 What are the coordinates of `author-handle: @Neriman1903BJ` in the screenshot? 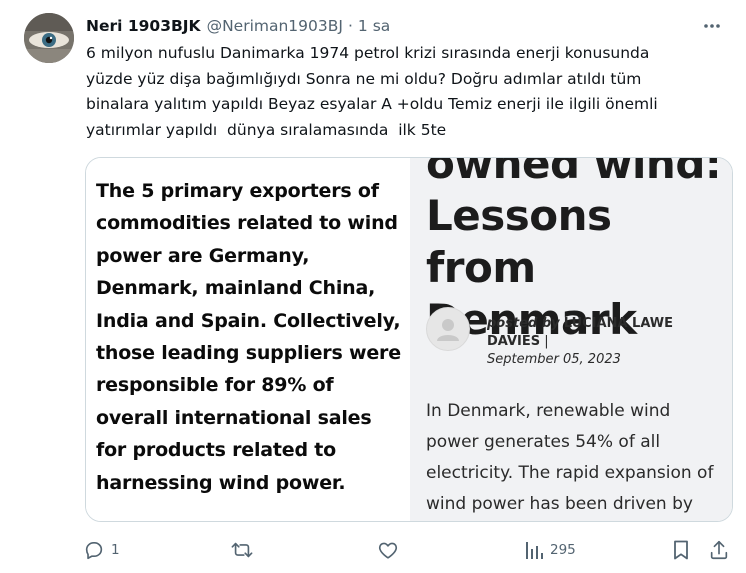 It's located at (275, 26).